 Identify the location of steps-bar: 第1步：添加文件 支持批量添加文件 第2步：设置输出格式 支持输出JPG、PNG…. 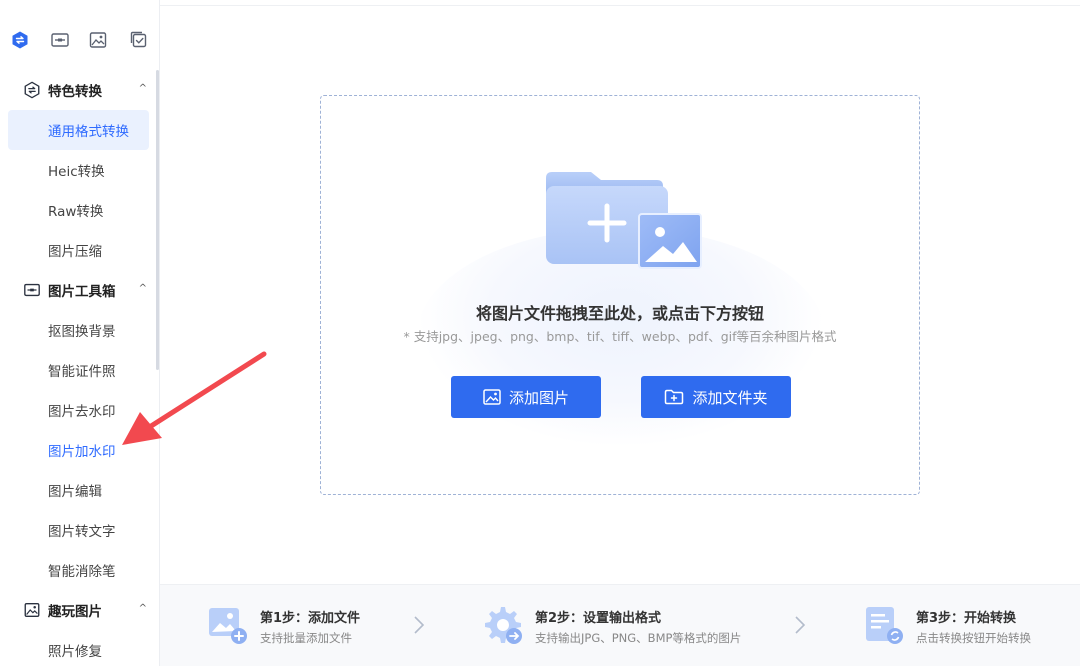
(620, 625).